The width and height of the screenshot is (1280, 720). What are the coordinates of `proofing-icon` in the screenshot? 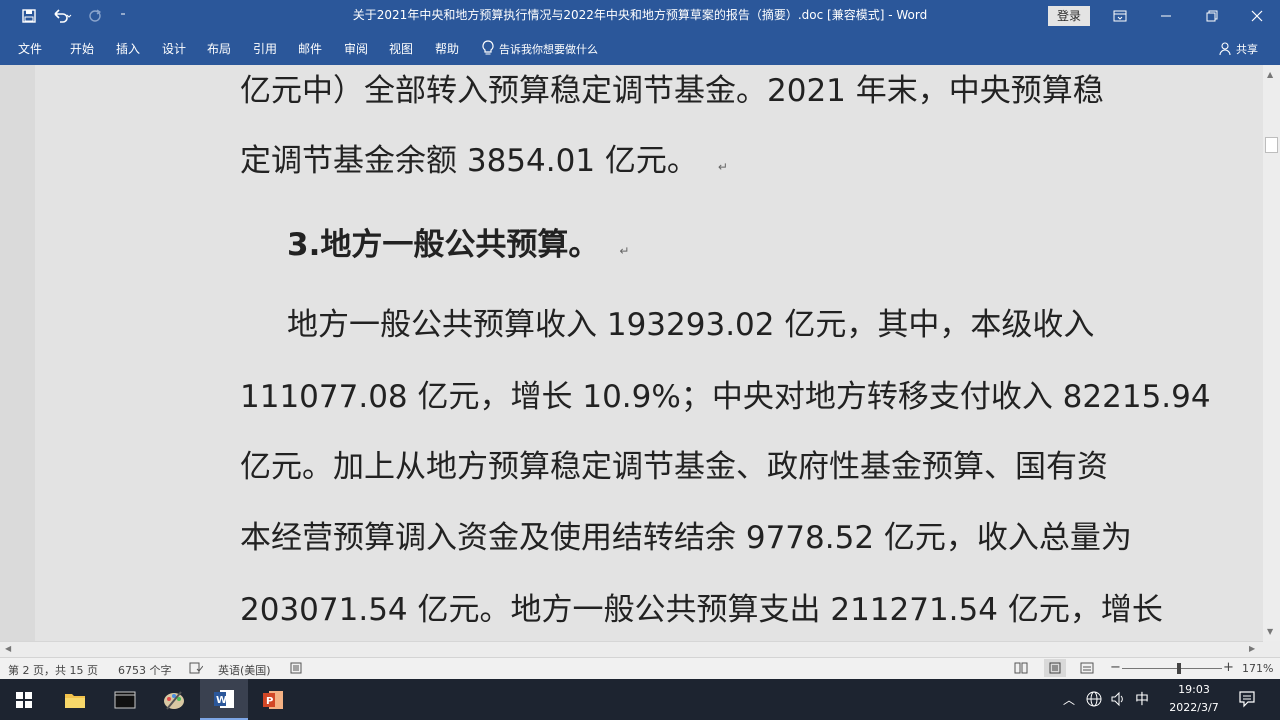 It's located at (196, 669).